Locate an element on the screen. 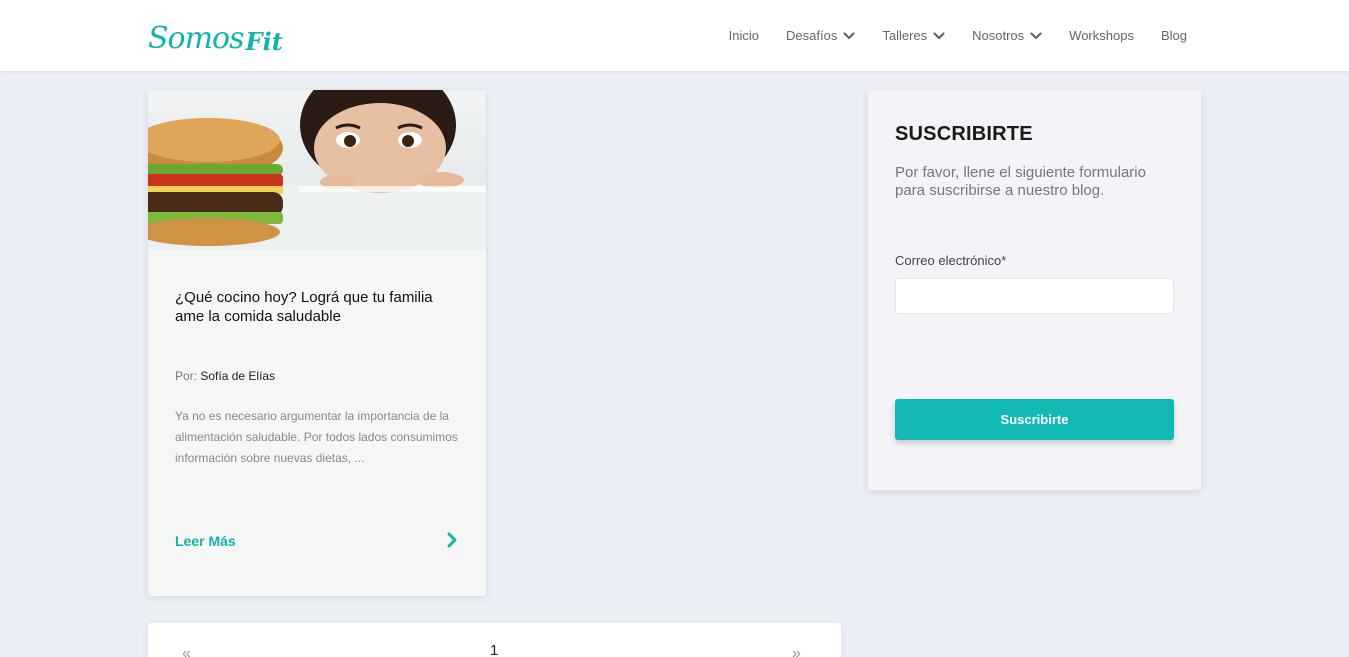 Image resolution: width=1349 pixels, height=657 pixels. pagination-next-button: » is located at coordinates (796, 651).